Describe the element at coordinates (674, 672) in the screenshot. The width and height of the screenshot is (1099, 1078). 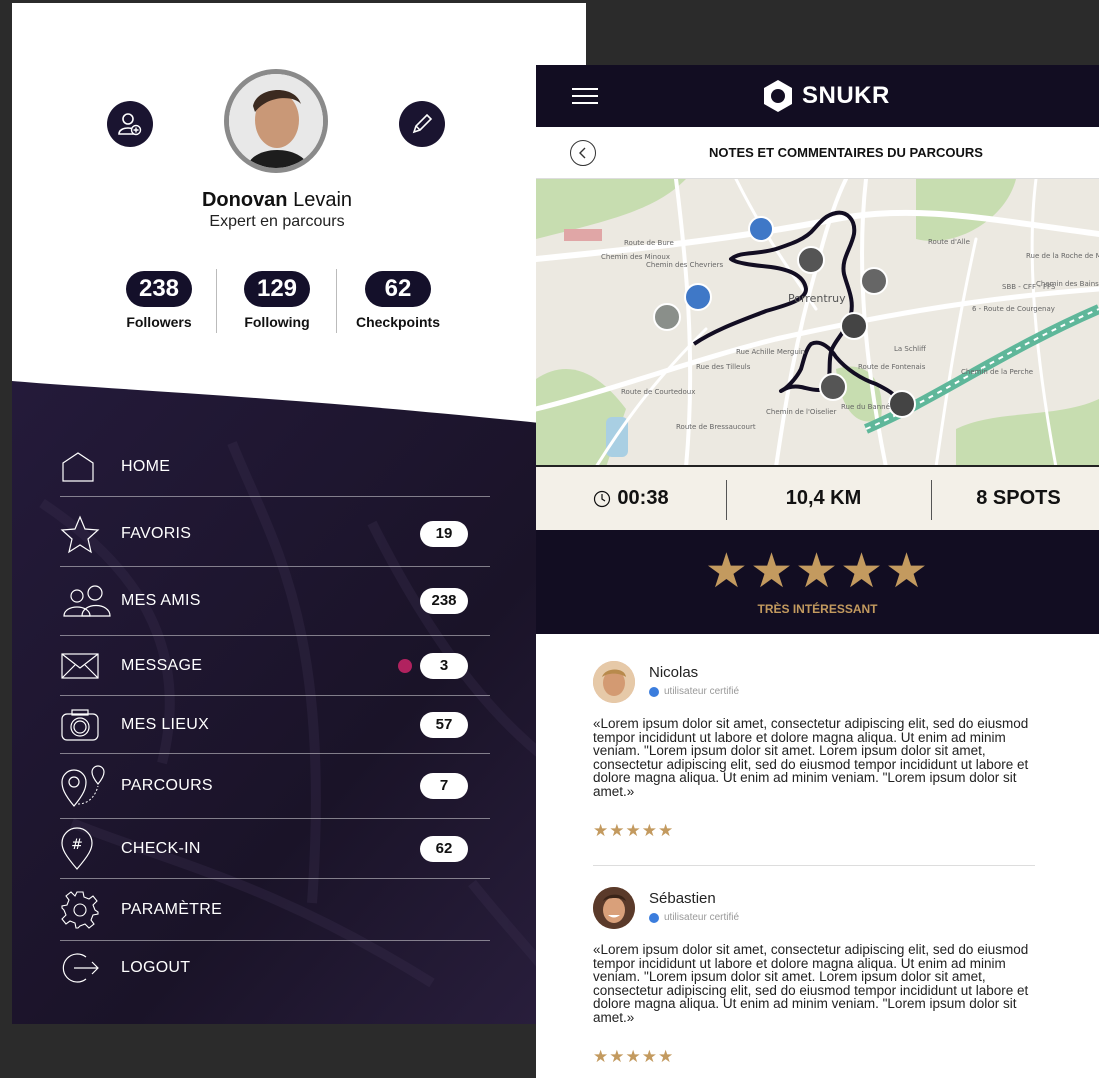
I see `commenter-name: Nicolas` at that location.